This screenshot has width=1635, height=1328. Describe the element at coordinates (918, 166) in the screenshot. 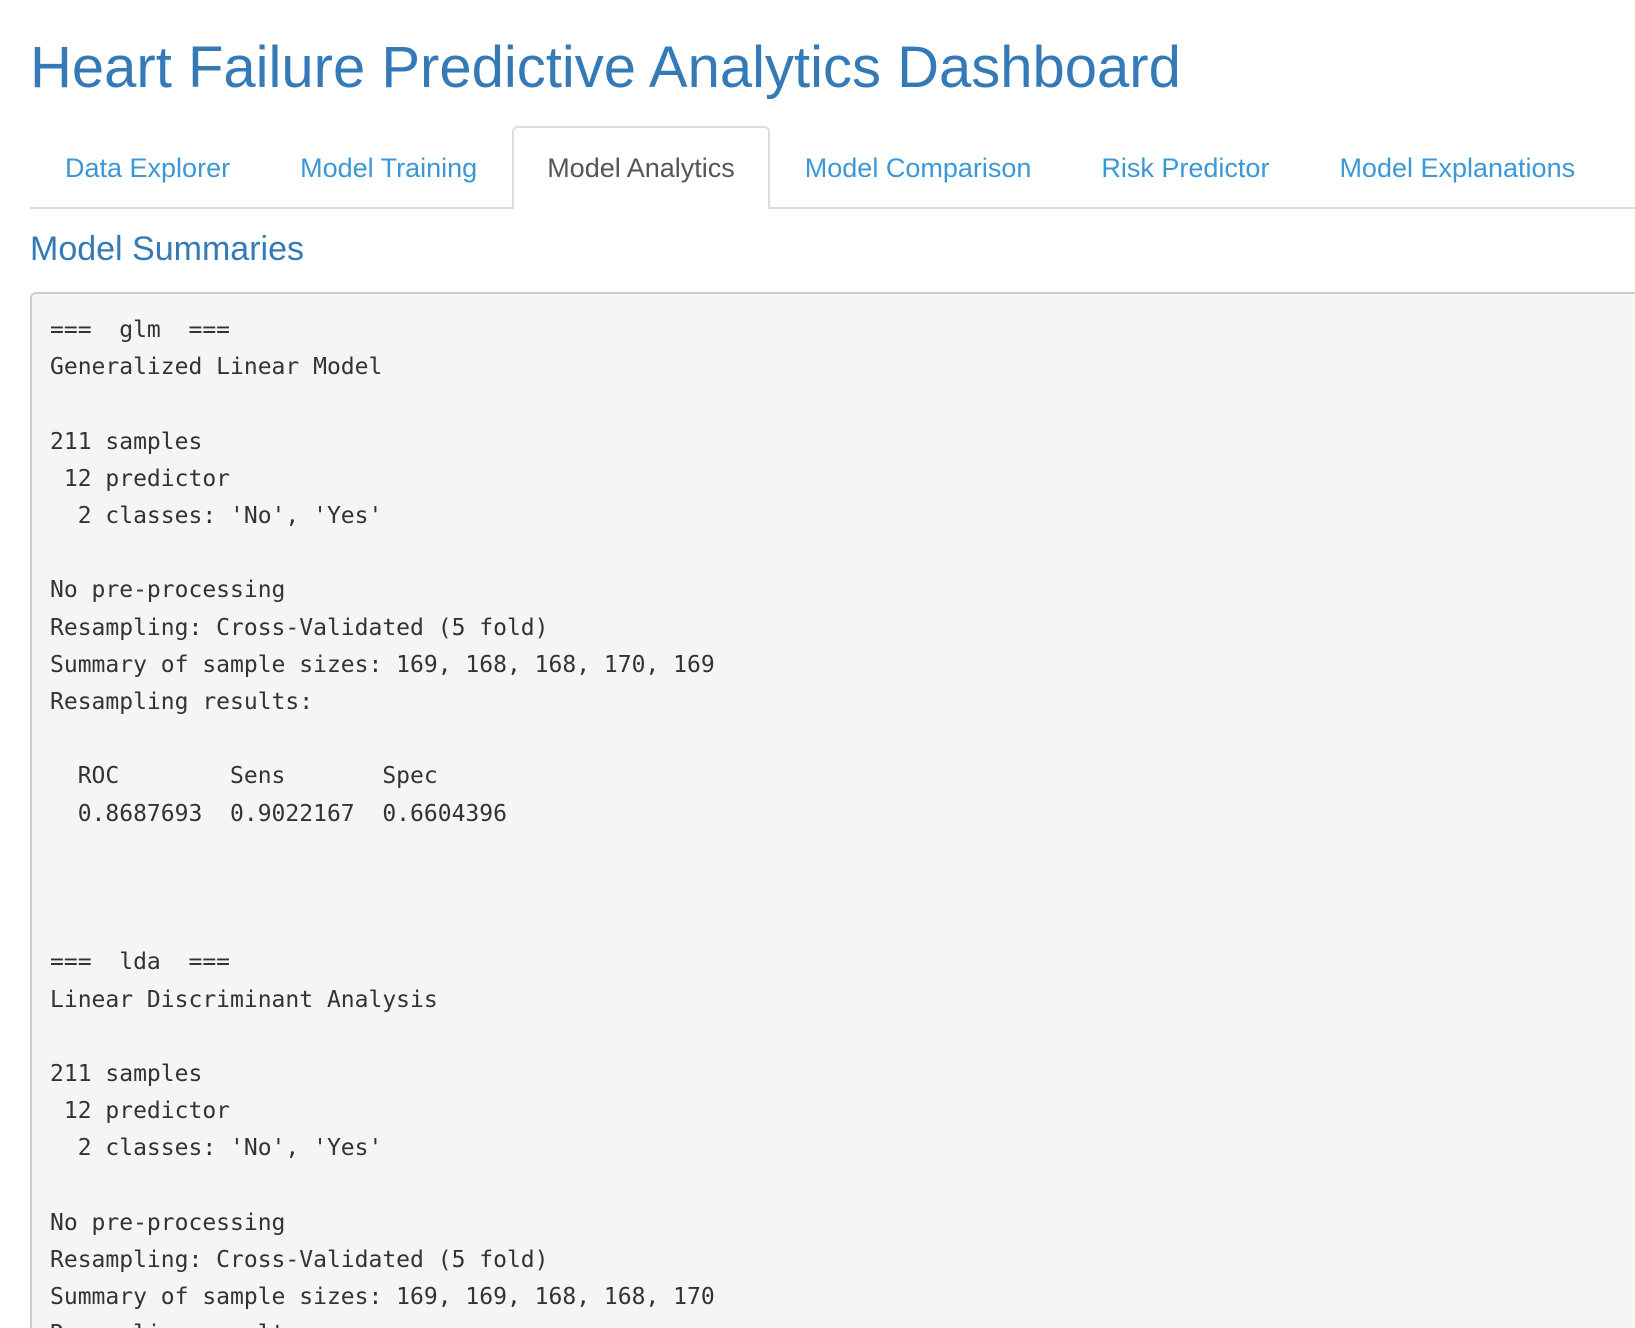

I see `tab-model-comparison: Model Comparison` at that location.